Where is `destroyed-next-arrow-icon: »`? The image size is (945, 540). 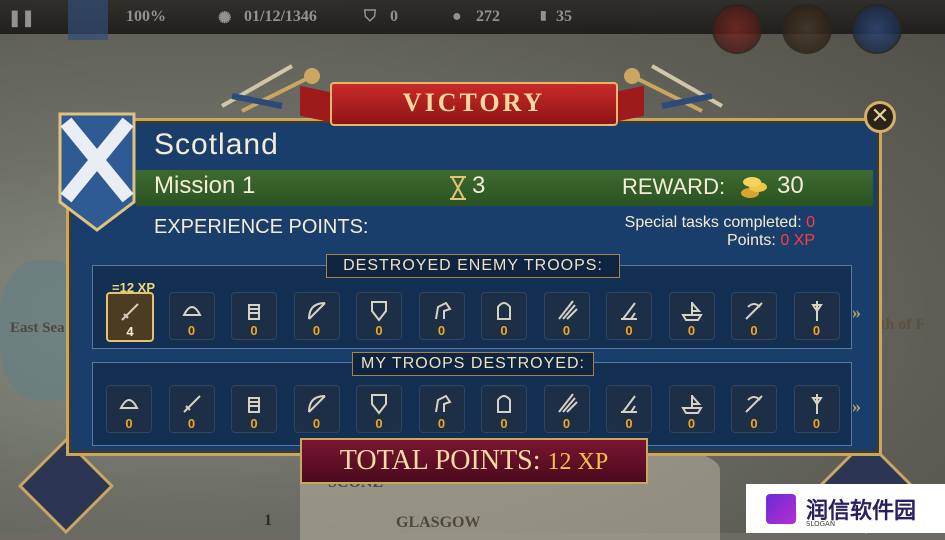
destroyed-next-arrow-icon: » is located at coordinates (856, 312).